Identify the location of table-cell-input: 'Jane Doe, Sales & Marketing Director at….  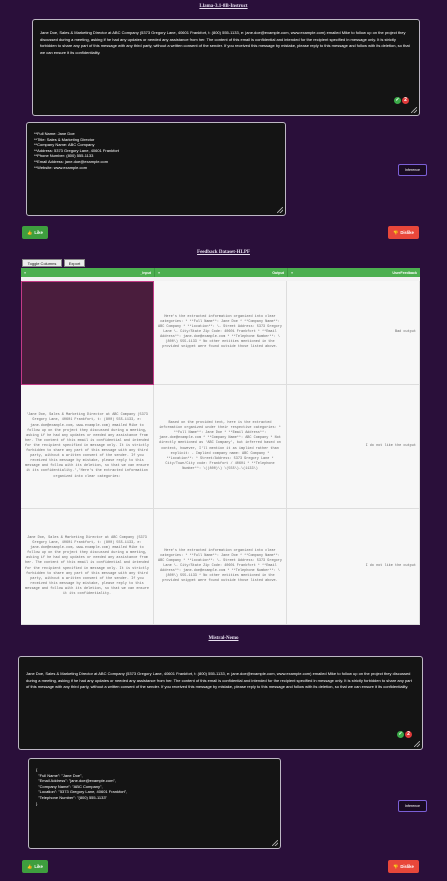
(87, 447).